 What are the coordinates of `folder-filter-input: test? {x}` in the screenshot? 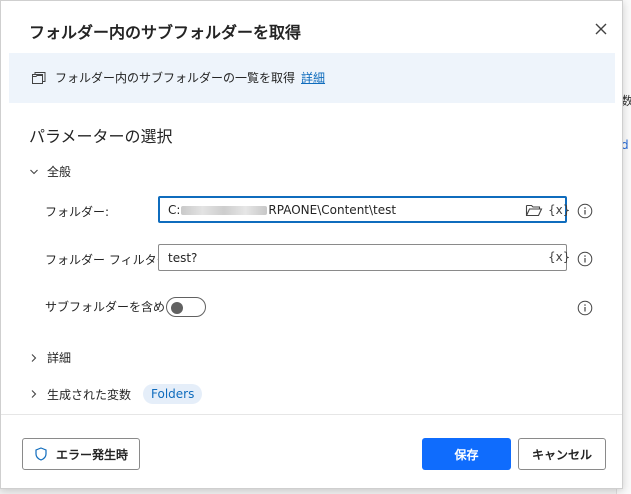 It's located at (364, 257).